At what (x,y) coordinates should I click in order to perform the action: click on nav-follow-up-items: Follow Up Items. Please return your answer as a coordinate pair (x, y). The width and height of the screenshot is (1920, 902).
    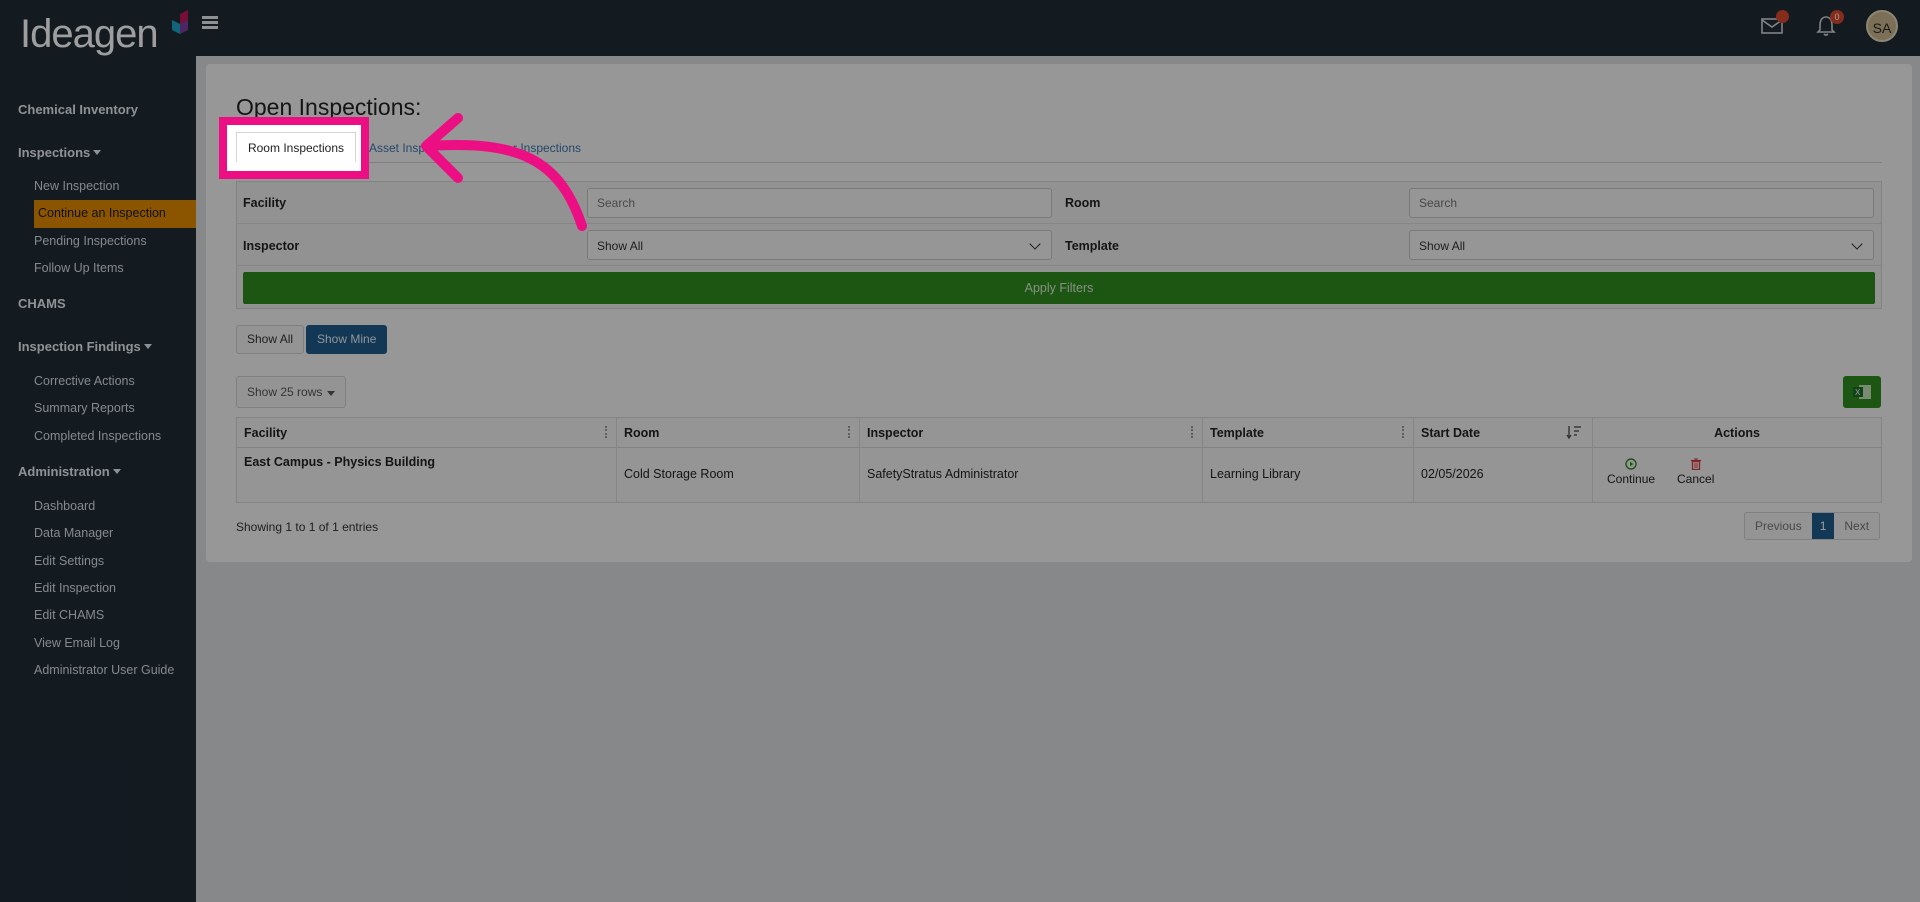
    Looking at the image, I should click on (79, 268).